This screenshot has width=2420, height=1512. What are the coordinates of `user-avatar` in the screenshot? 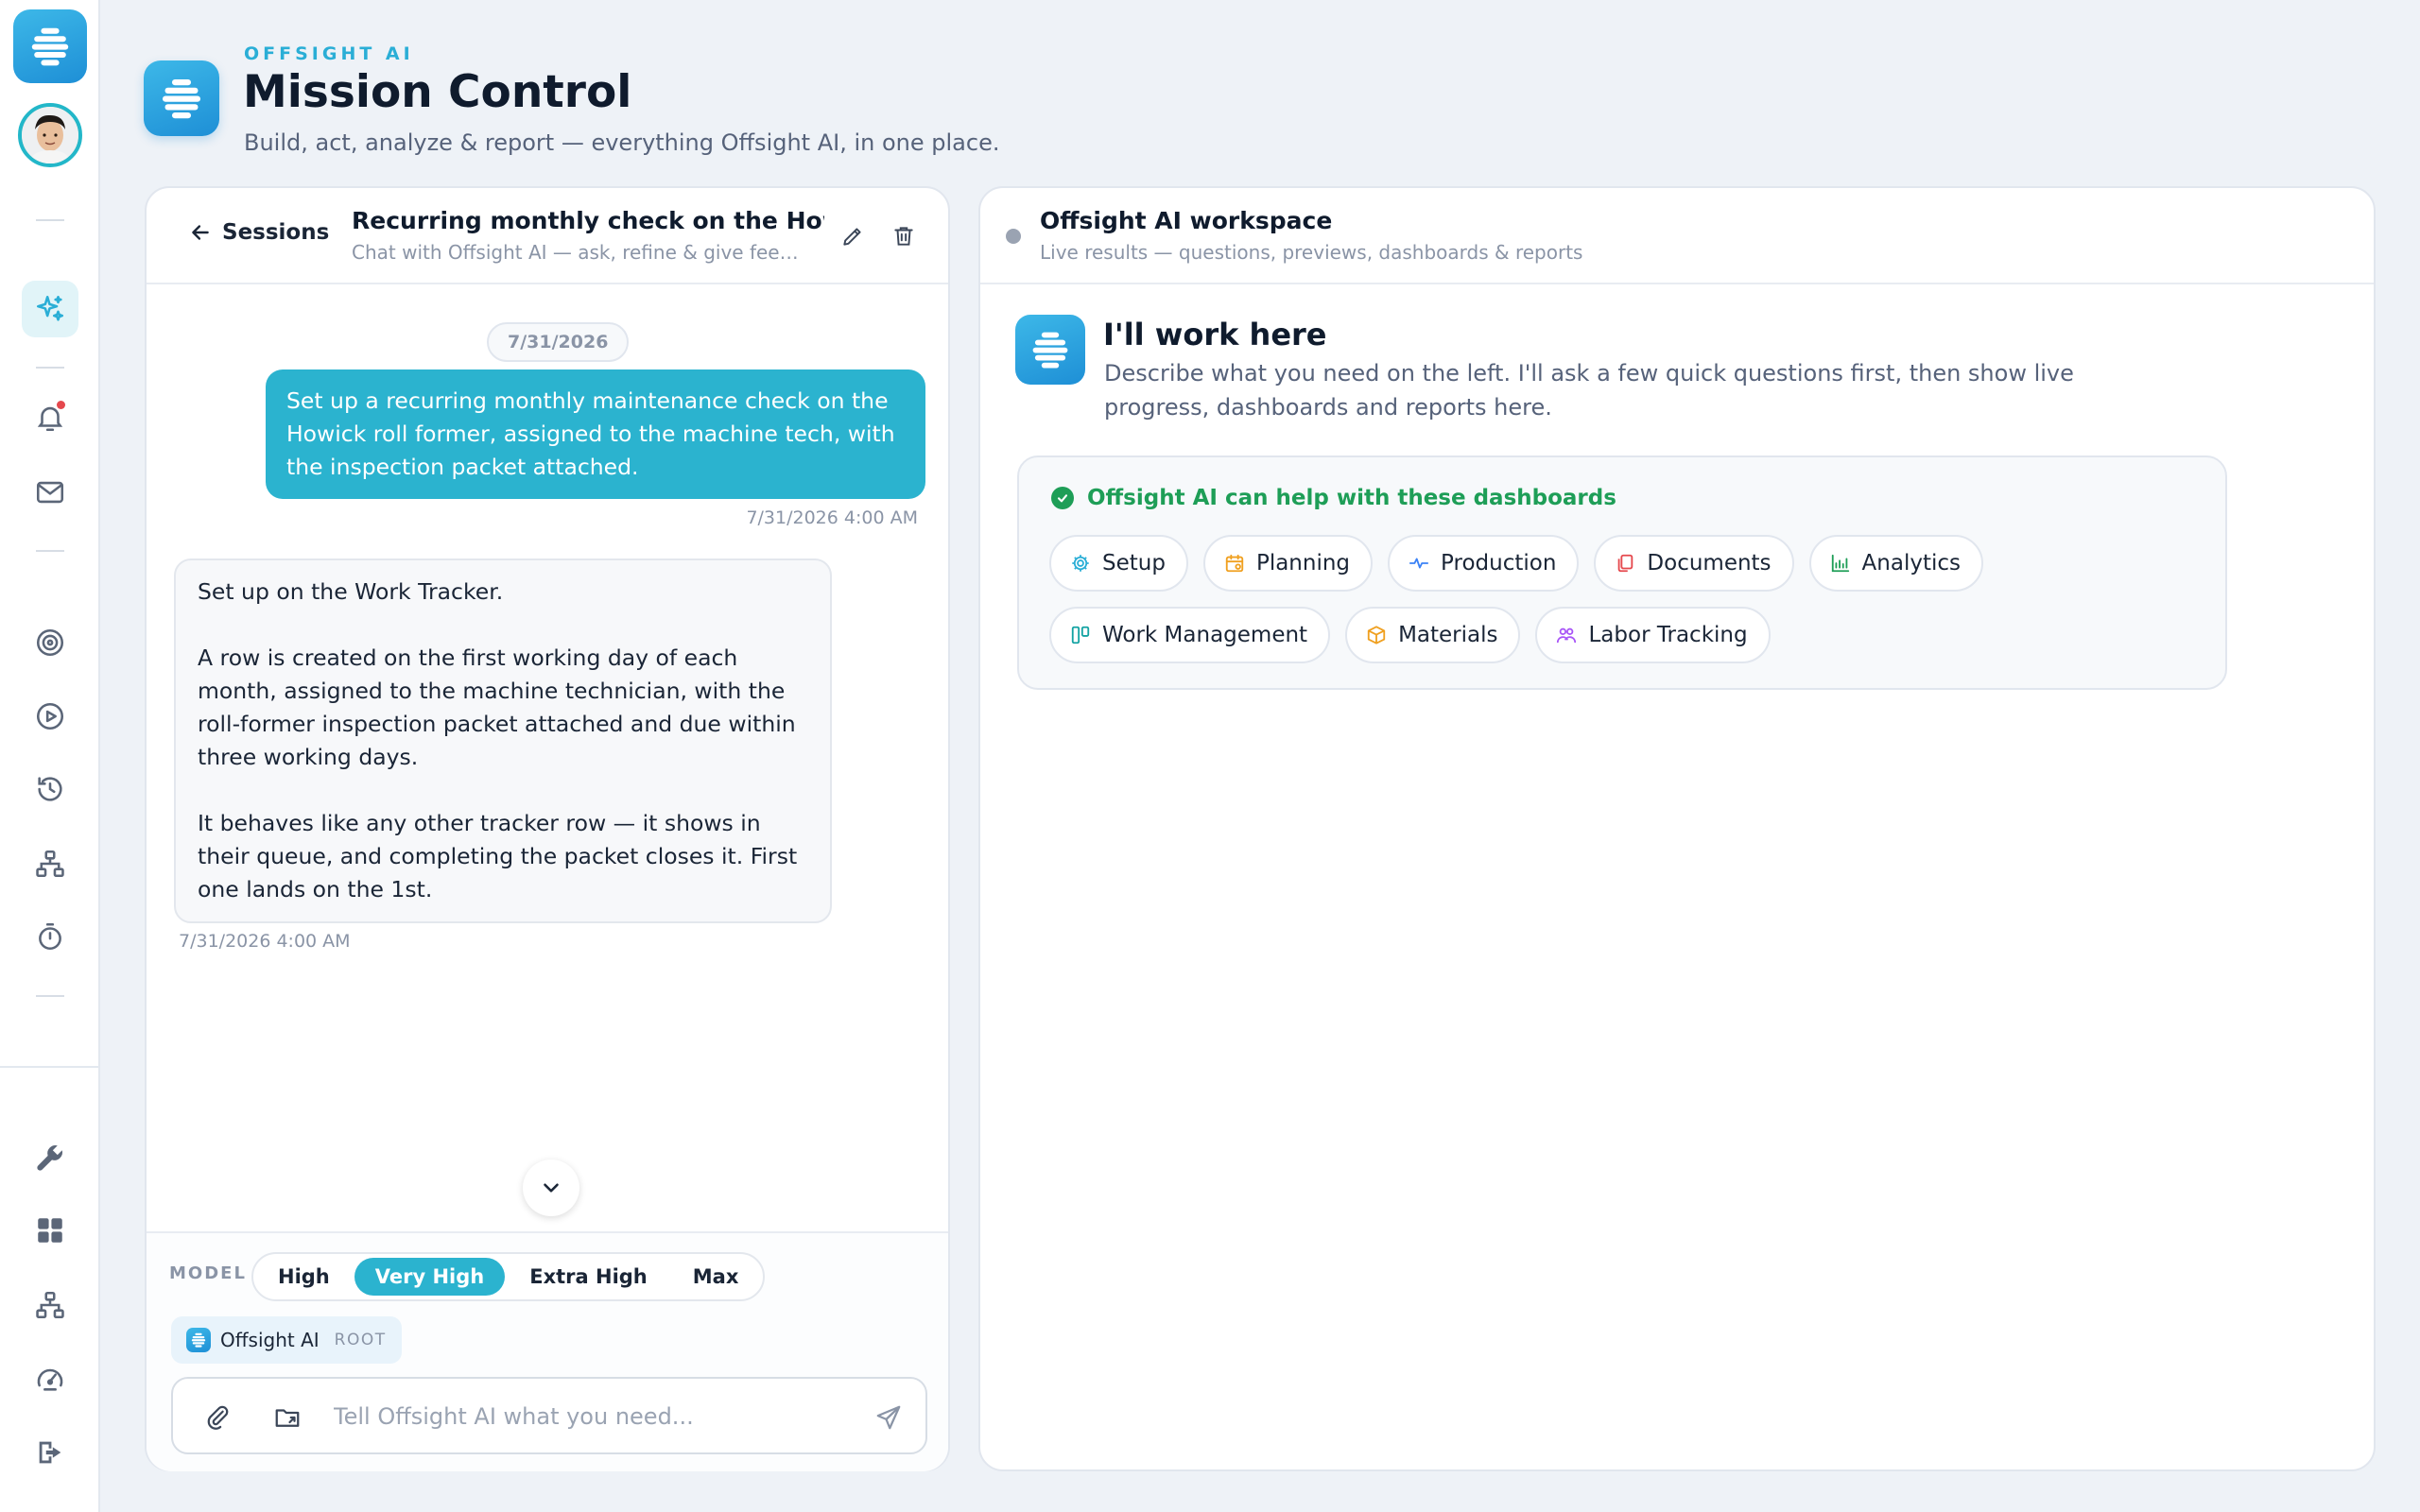 It's located at (50, 135).